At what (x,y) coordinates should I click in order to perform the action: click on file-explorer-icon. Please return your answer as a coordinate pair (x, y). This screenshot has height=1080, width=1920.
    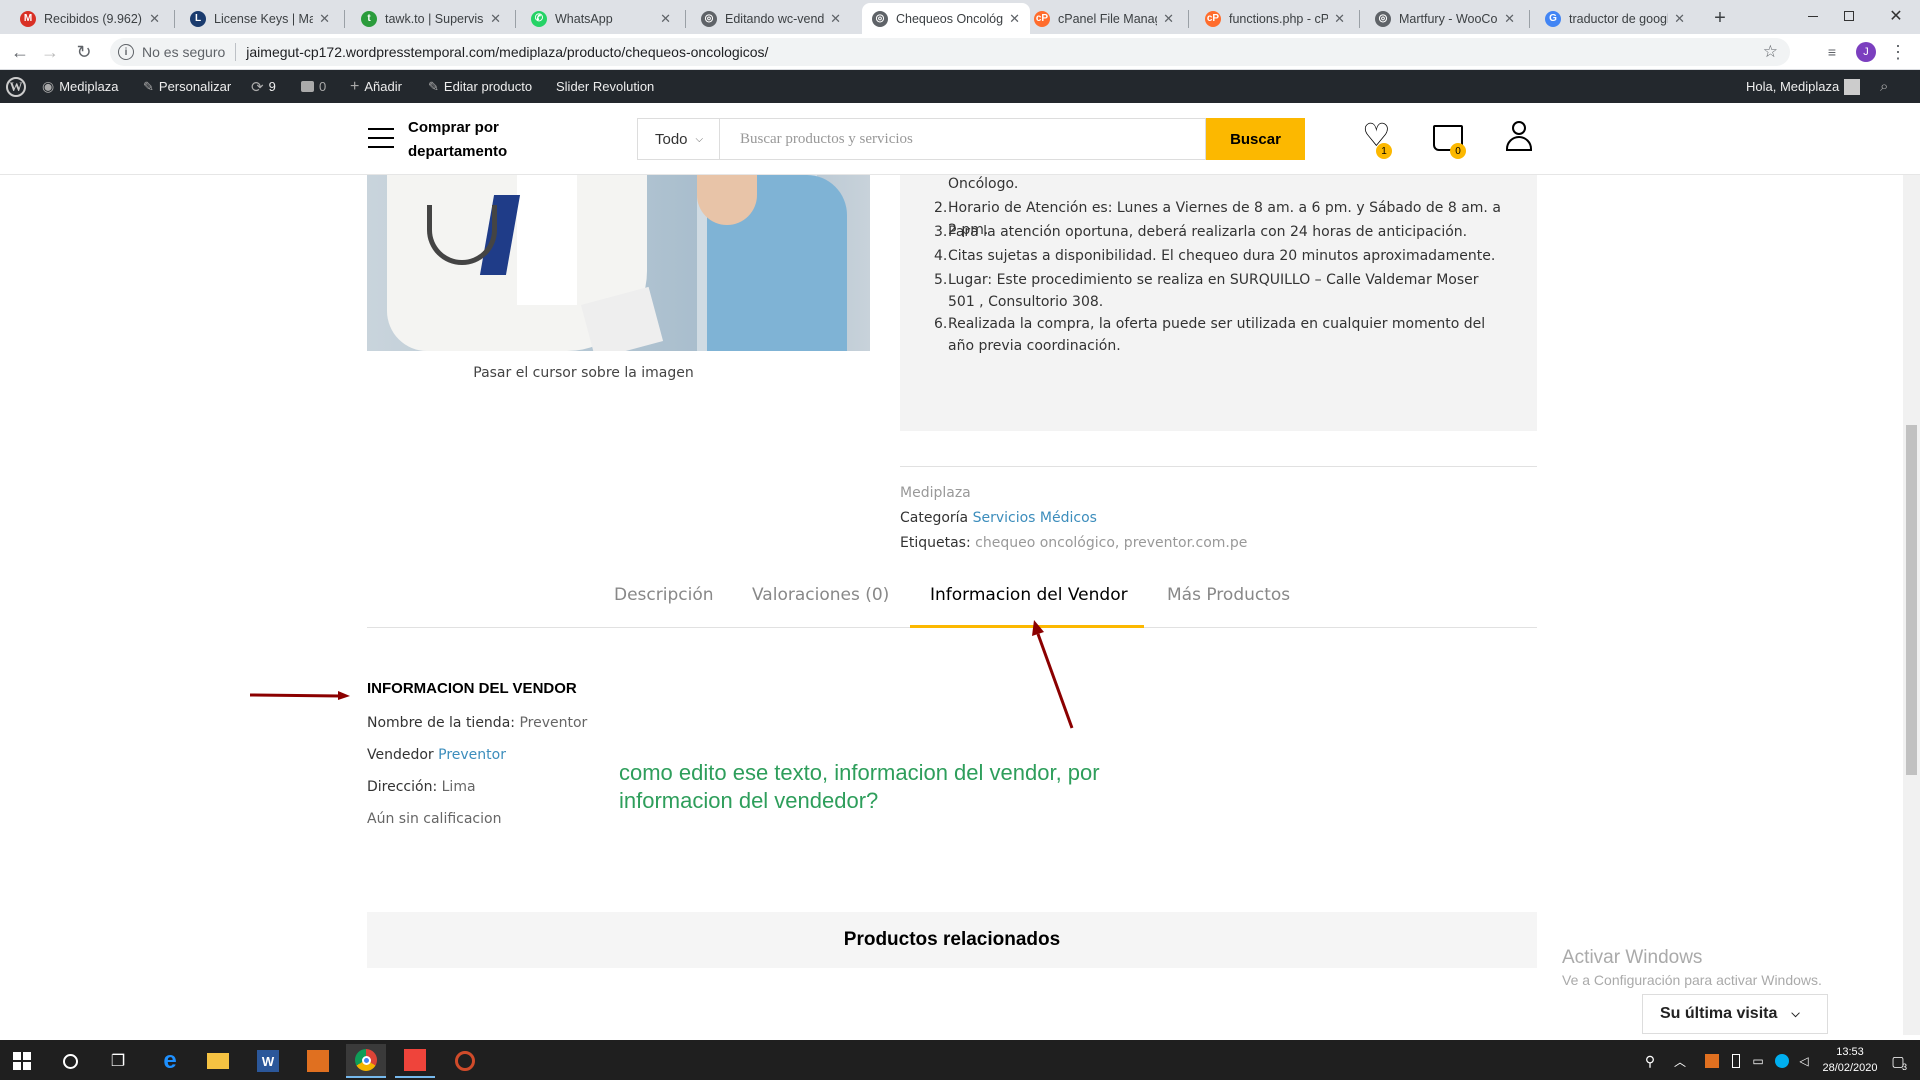
    Looking at the image, I should click on (218, 1061).